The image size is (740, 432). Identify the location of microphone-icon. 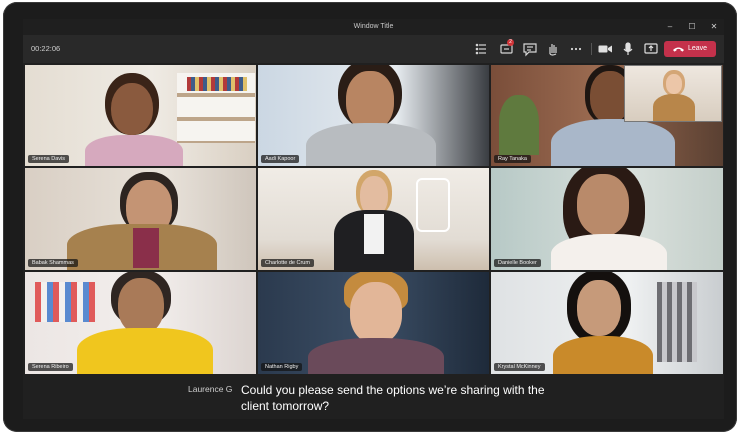
(628, 49).